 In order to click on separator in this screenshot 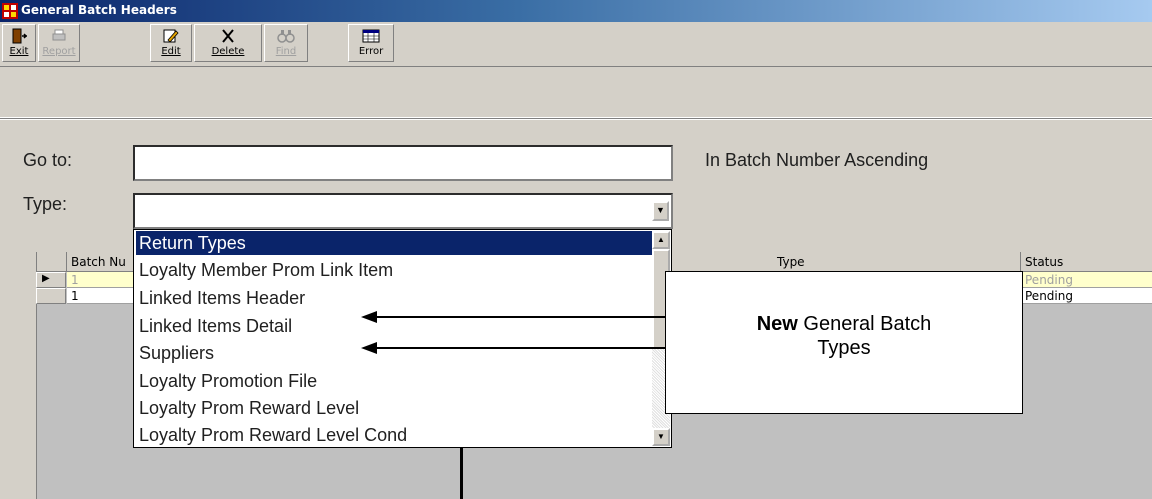, I will do `click(576, 119)`.